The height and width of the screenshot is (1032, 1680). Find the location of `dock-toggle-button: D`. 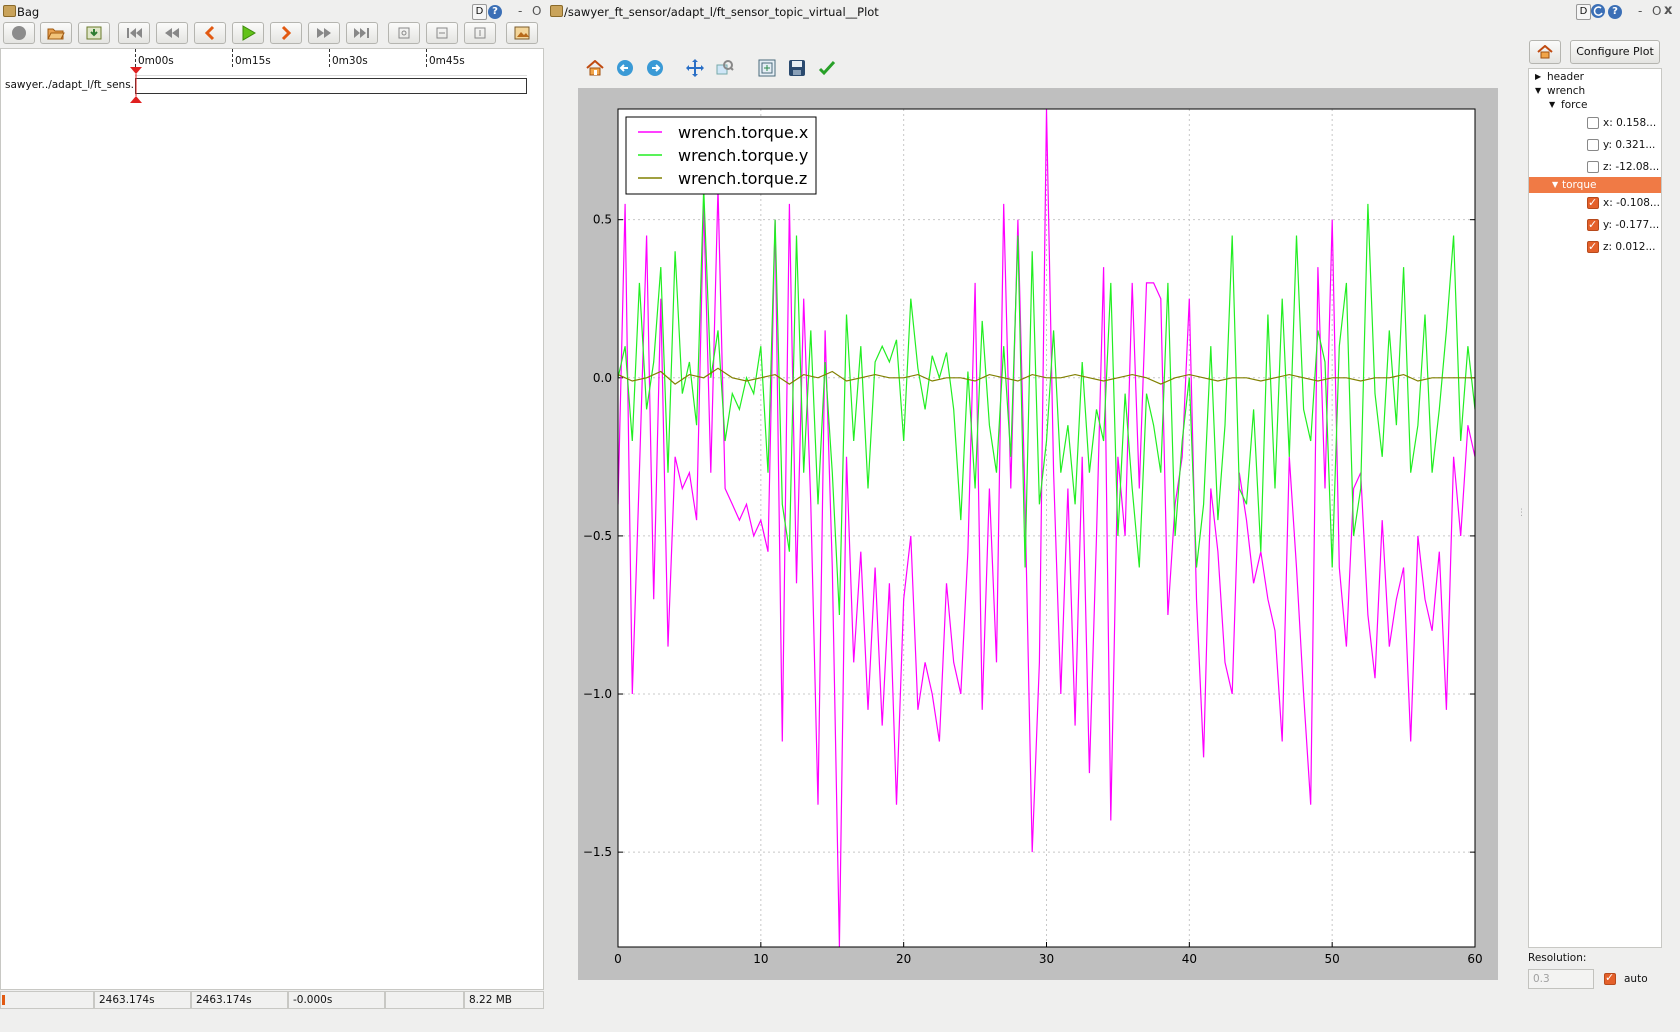

dock-toggle-button: D is located at coordinates (479, 12).